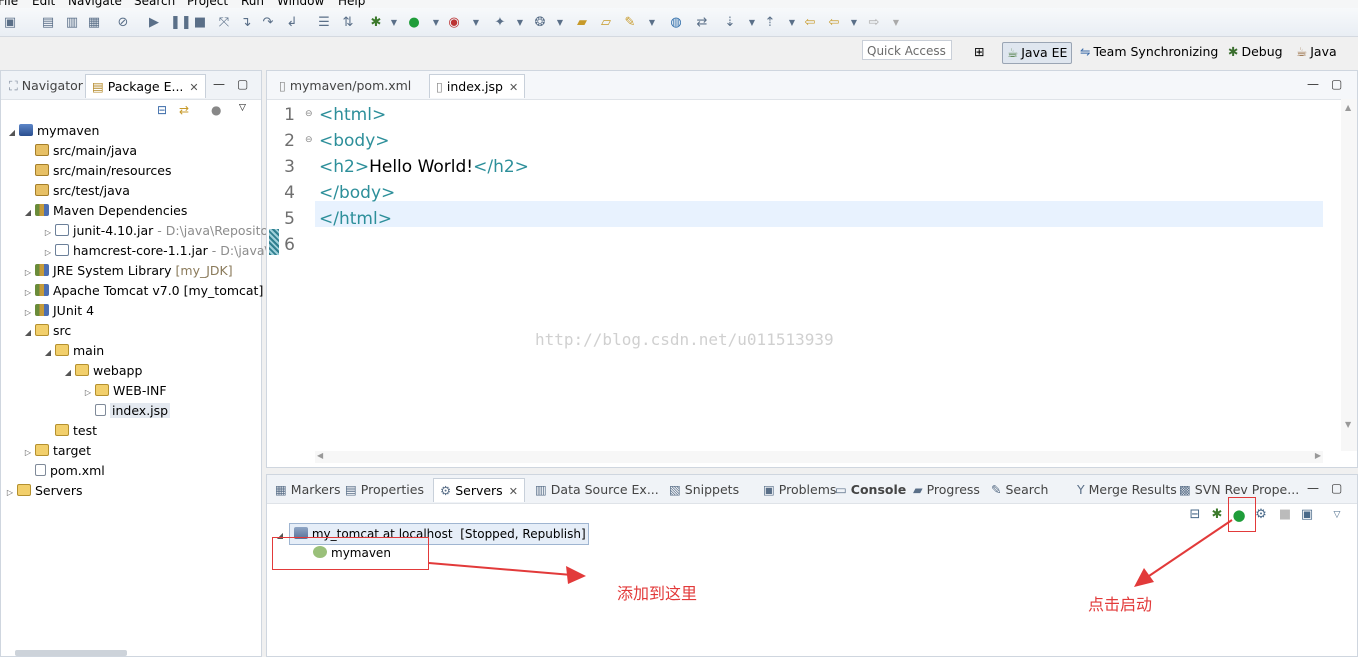  Describe the element at coordinates (507, 573) in the screenshot. I see `arrow-to-module-note` at that location.